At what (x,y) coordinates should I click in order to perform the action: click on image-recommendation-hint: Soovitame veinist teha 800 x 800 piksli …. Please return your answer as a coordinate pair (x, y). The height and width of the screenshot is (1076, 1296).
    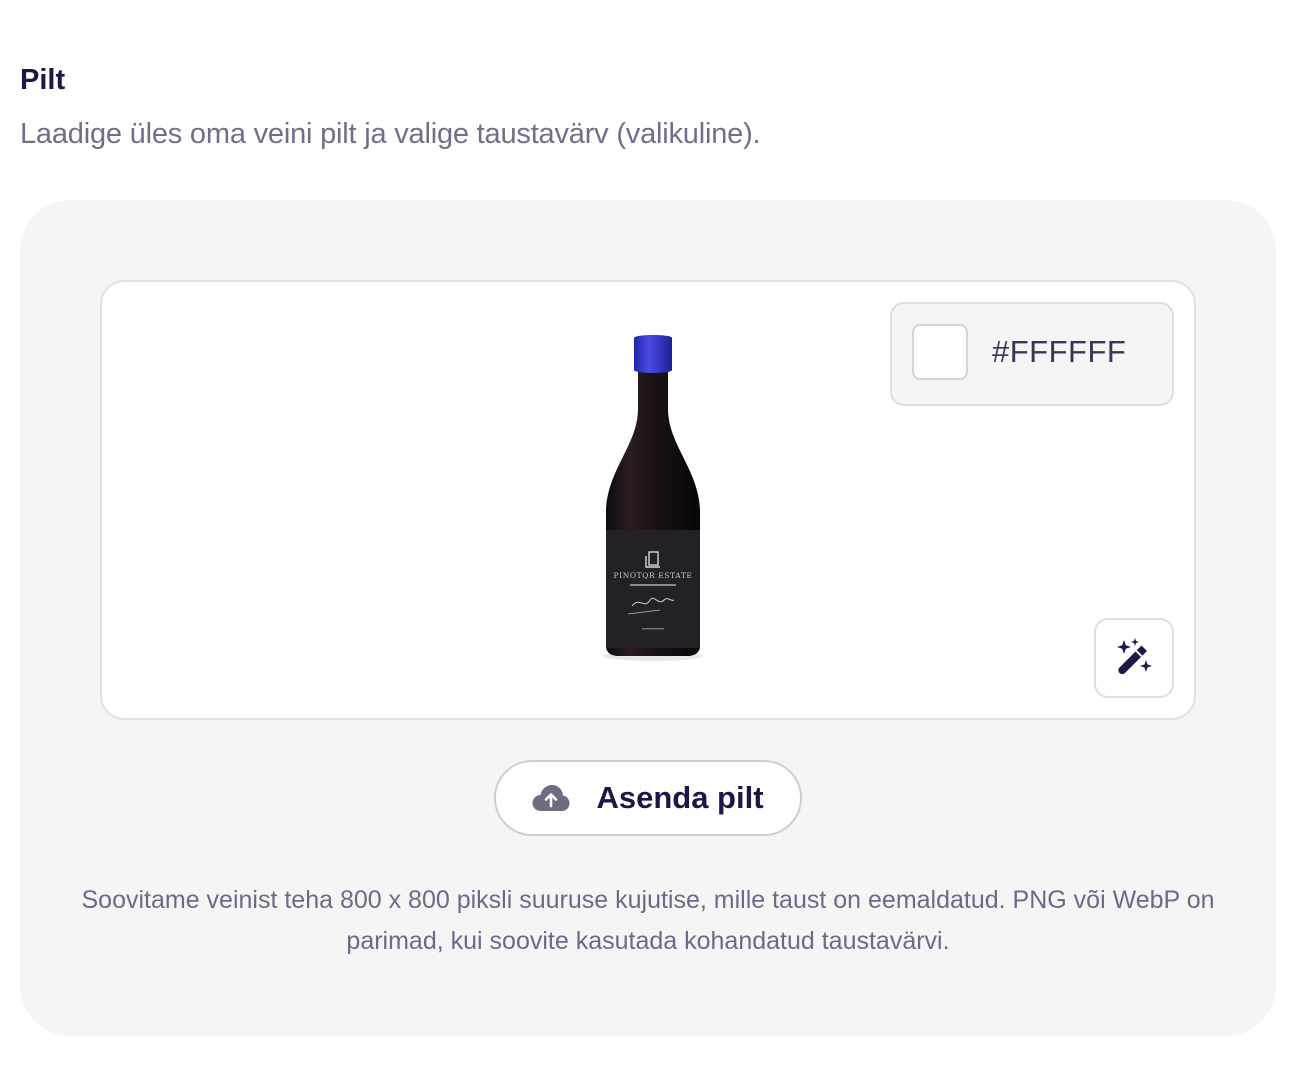
    Looking at the image, I should click on (648, 920).